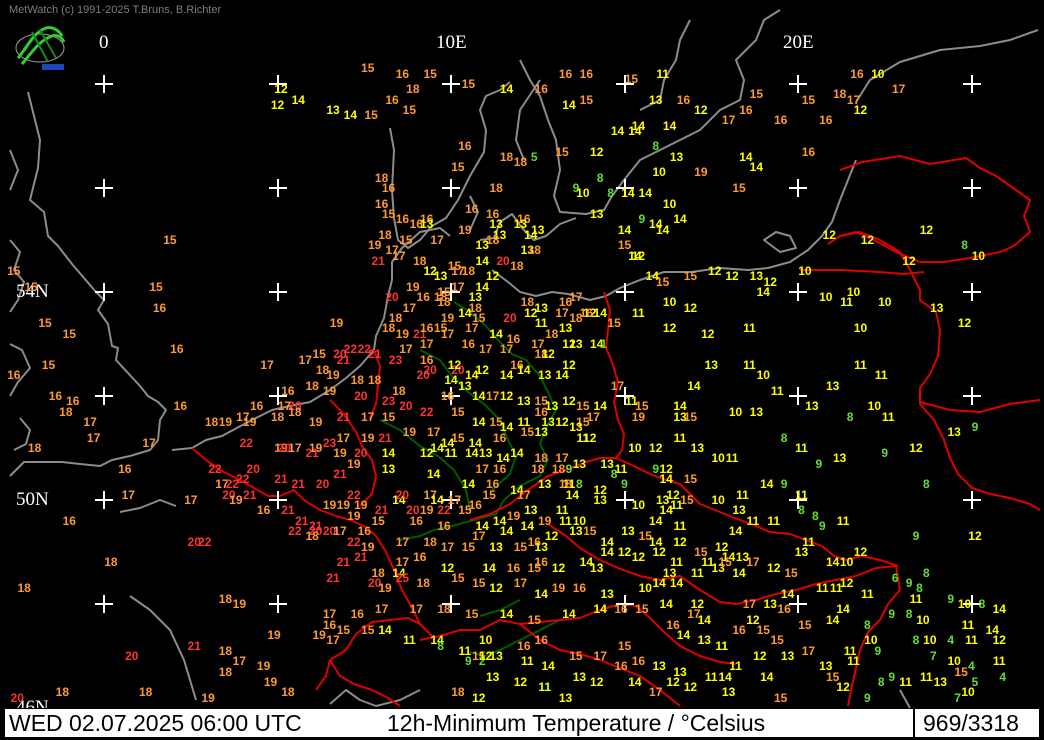 The height and width of the screenshot is (740, 1044). What do you see at coordinates (971, 666) in the screenshot?
I see `temperature-value: 4` at bounding box center [971, 666].